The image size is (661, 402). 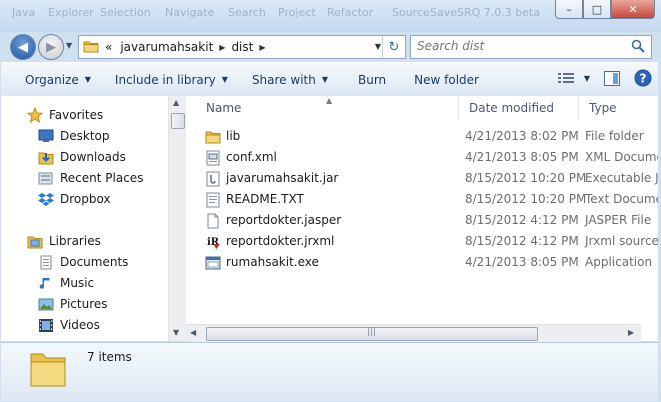 I want to click on file-row: lib 4/21/2013 8:02 PM File folder, so click(x=422, y=136).